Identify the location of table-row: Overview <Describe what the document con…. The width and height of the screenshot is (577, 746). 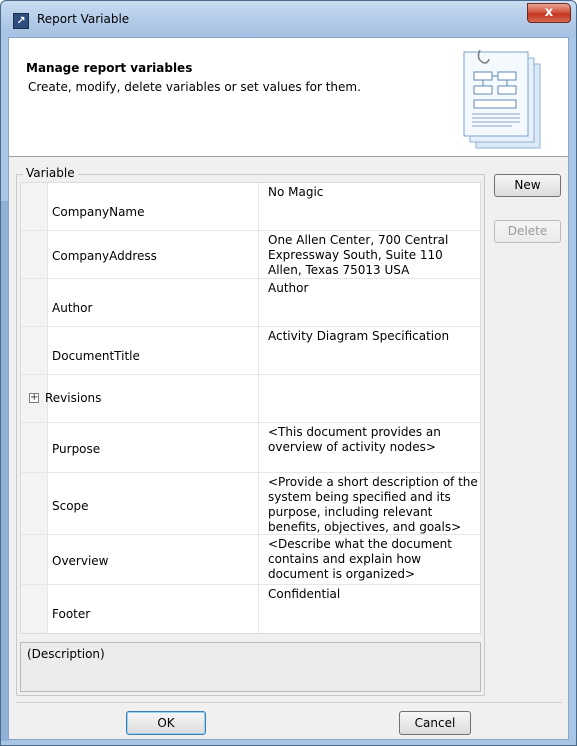
(250, 560).